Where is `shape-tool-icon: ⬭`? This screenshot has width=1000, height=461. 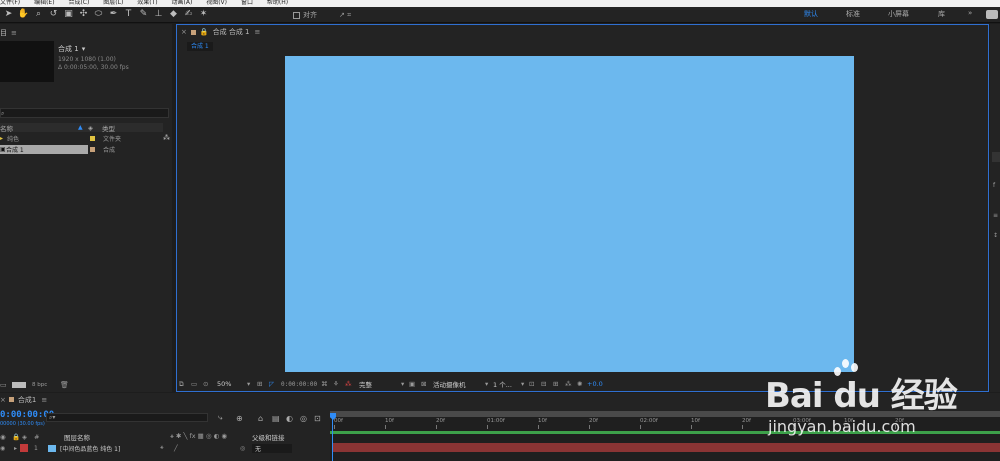 shape-tool-icon: ⬭ is located at coordinates (98, 14).